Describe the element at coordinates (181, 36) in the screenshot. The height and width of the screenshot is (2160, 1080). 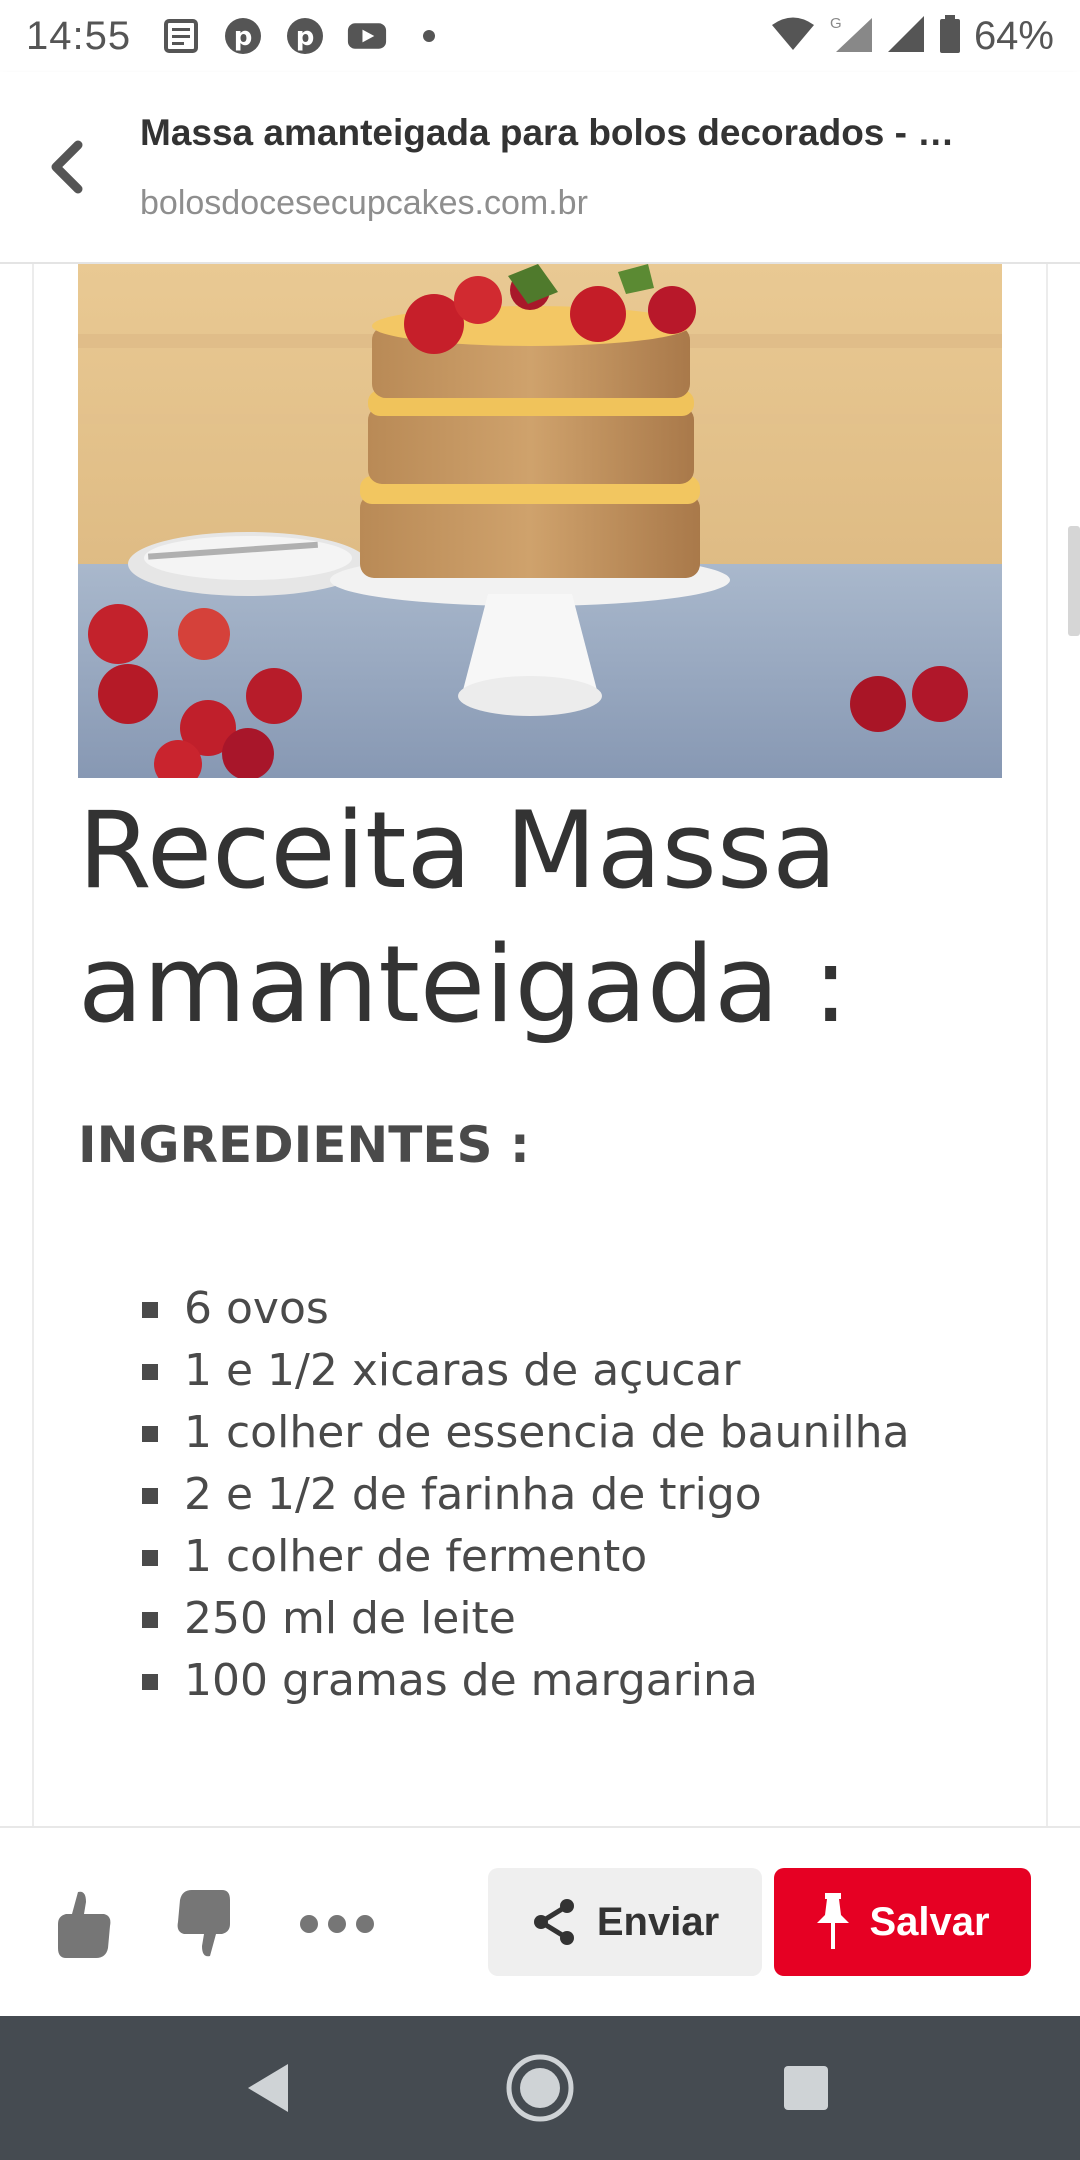
I see `news-icon` at that location.